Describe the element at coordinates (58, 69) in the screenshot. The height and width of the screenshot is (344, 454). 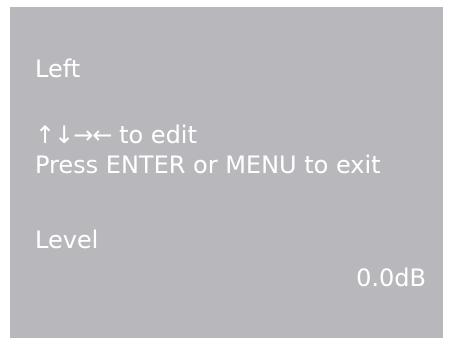
I see `channel-label: Left` at that location.